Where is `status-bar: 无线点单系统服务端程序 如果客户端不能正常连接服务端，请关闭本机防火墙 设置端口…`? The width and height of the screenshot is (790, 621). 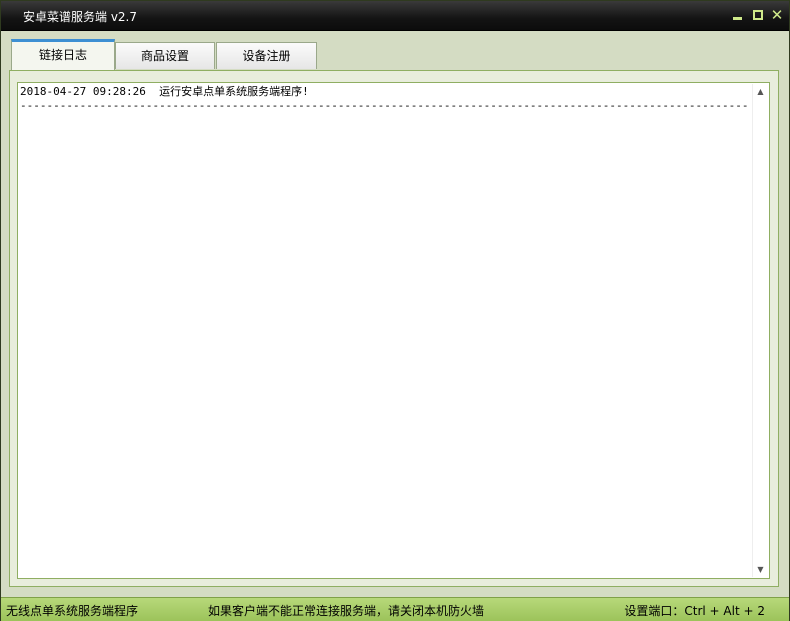
status-bar: 无线点单系统服务端程序 如果客户端不能正常连接服务端，请关闭本机防火墙 设置端口… is located at coordinates (395, 609).